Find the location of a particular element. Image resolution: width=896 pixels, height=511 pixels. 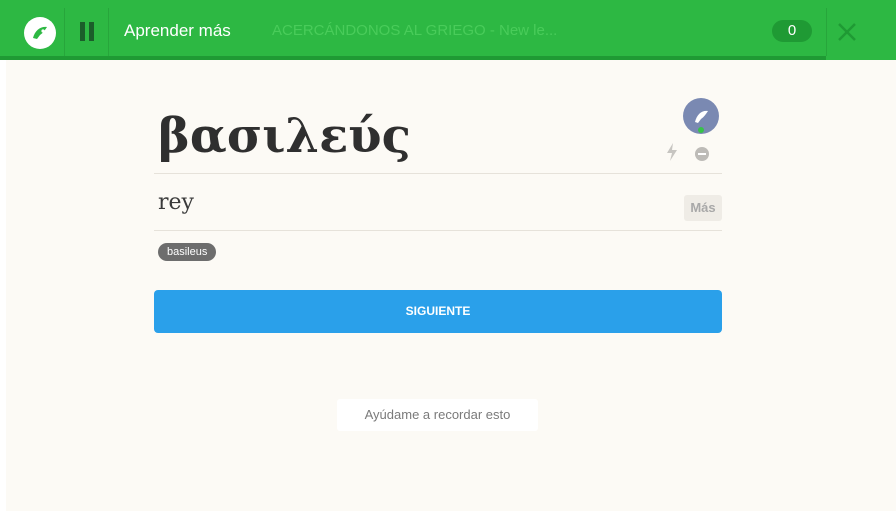

pause-button is located at coordinates (87, 31).